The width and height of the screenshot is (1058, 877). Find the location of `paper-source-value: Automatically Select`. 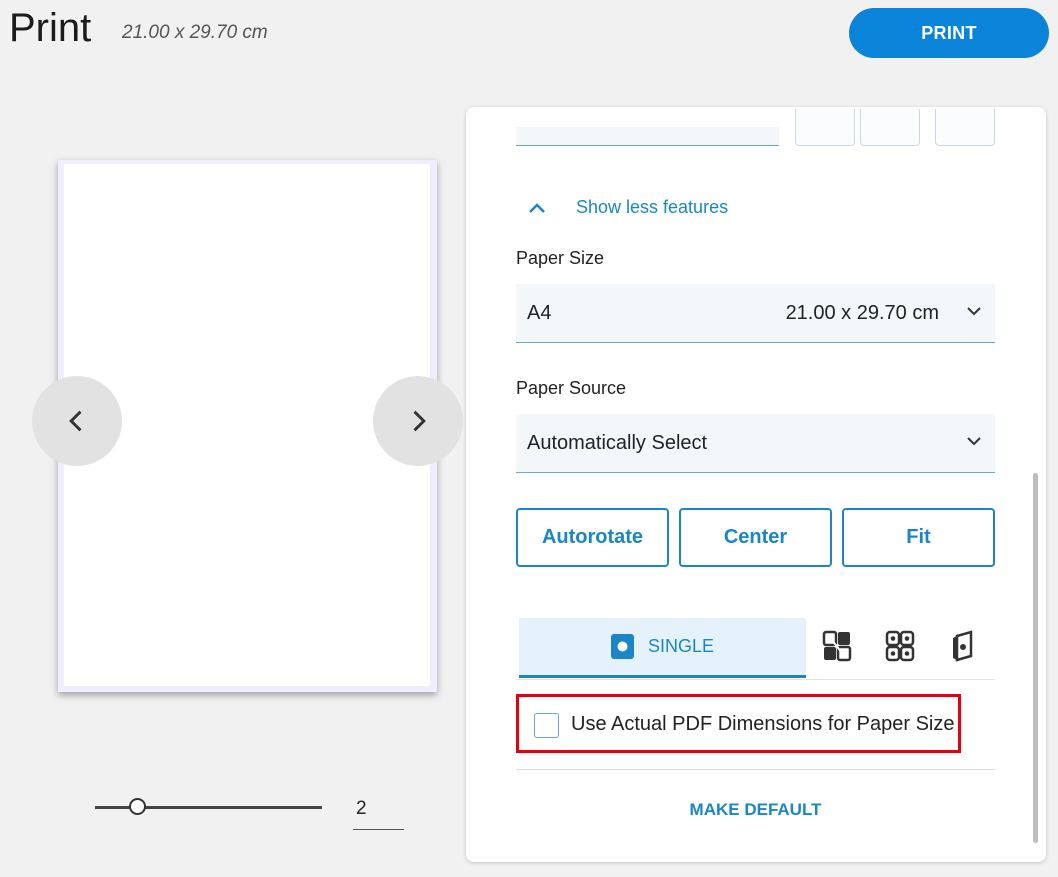

paper-source-value: Automatically Select is located at coordinates (617, 442).